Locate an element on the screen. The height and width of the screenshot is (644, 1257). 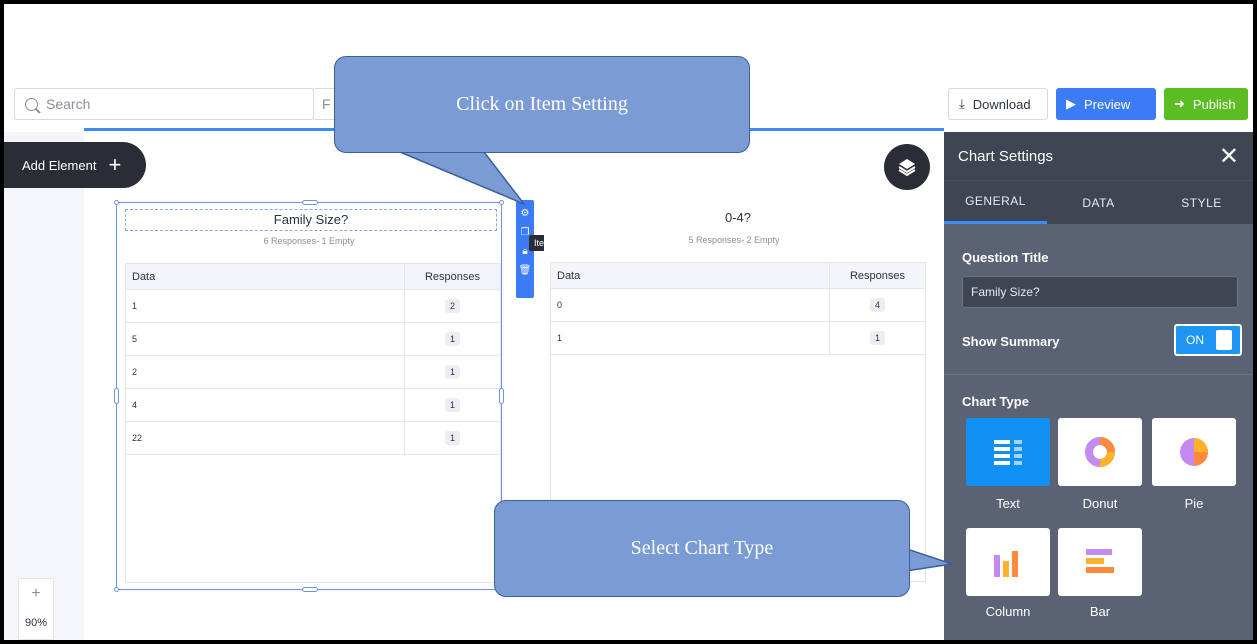
tab-data: DATA is located at coordinates (1098, 202).